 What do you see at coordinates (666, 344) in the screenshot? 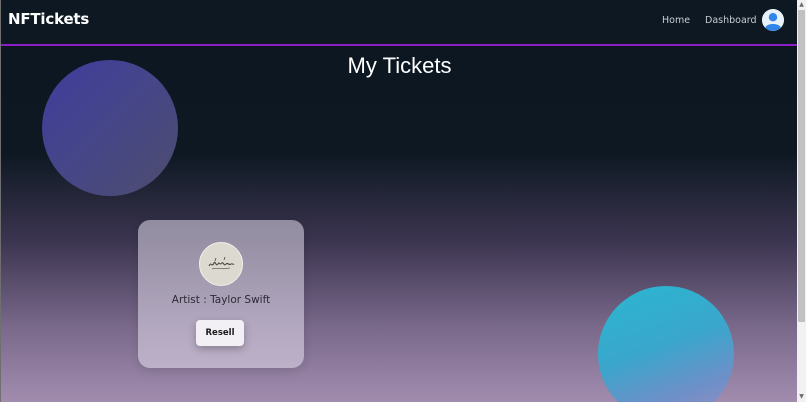
I see `decorative-cyan-bubble` at bounding box center [666, 344].